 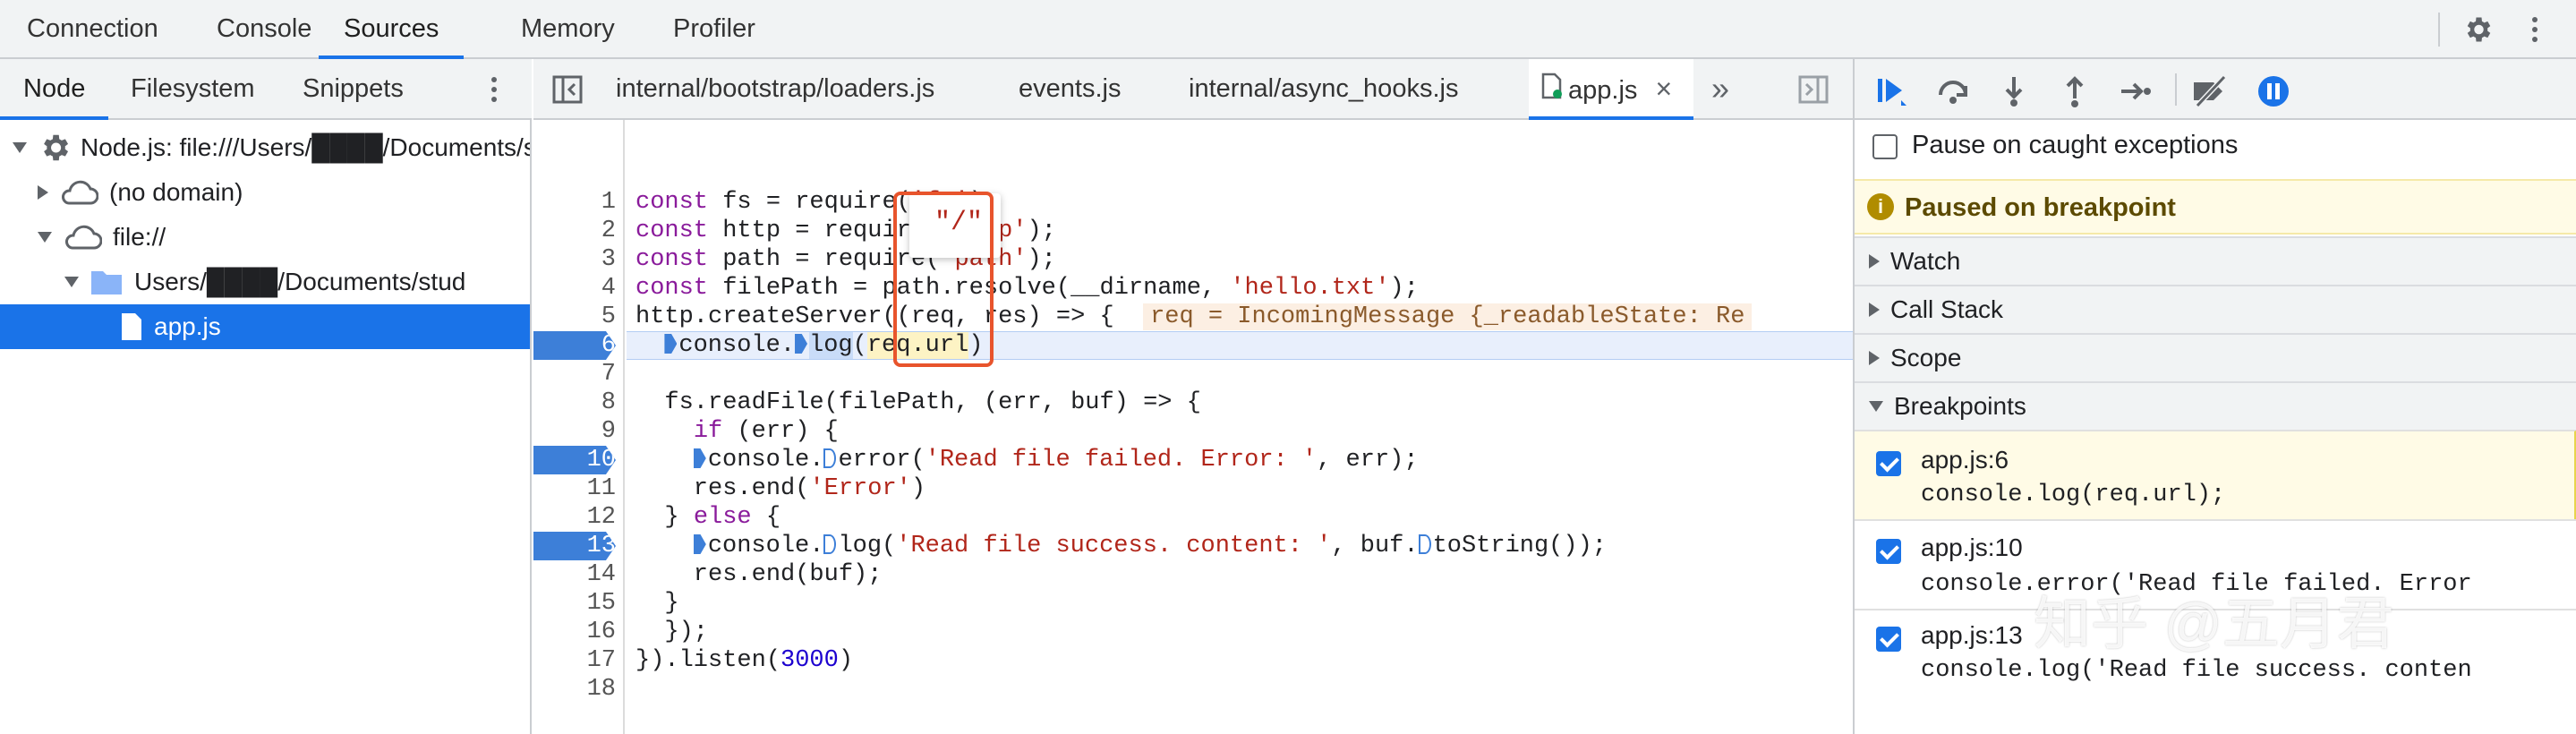 What do you see at coordinates (392, 30) in the screenshot?
I see `tab-sources: Sources` at bounding box center [392, 30].